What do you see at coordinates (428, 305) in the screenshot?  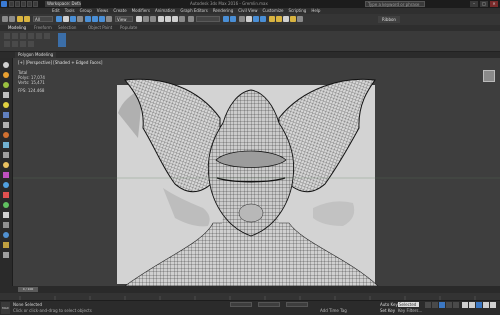 I see `goto-start-icon` at bounding box center [428, 305].